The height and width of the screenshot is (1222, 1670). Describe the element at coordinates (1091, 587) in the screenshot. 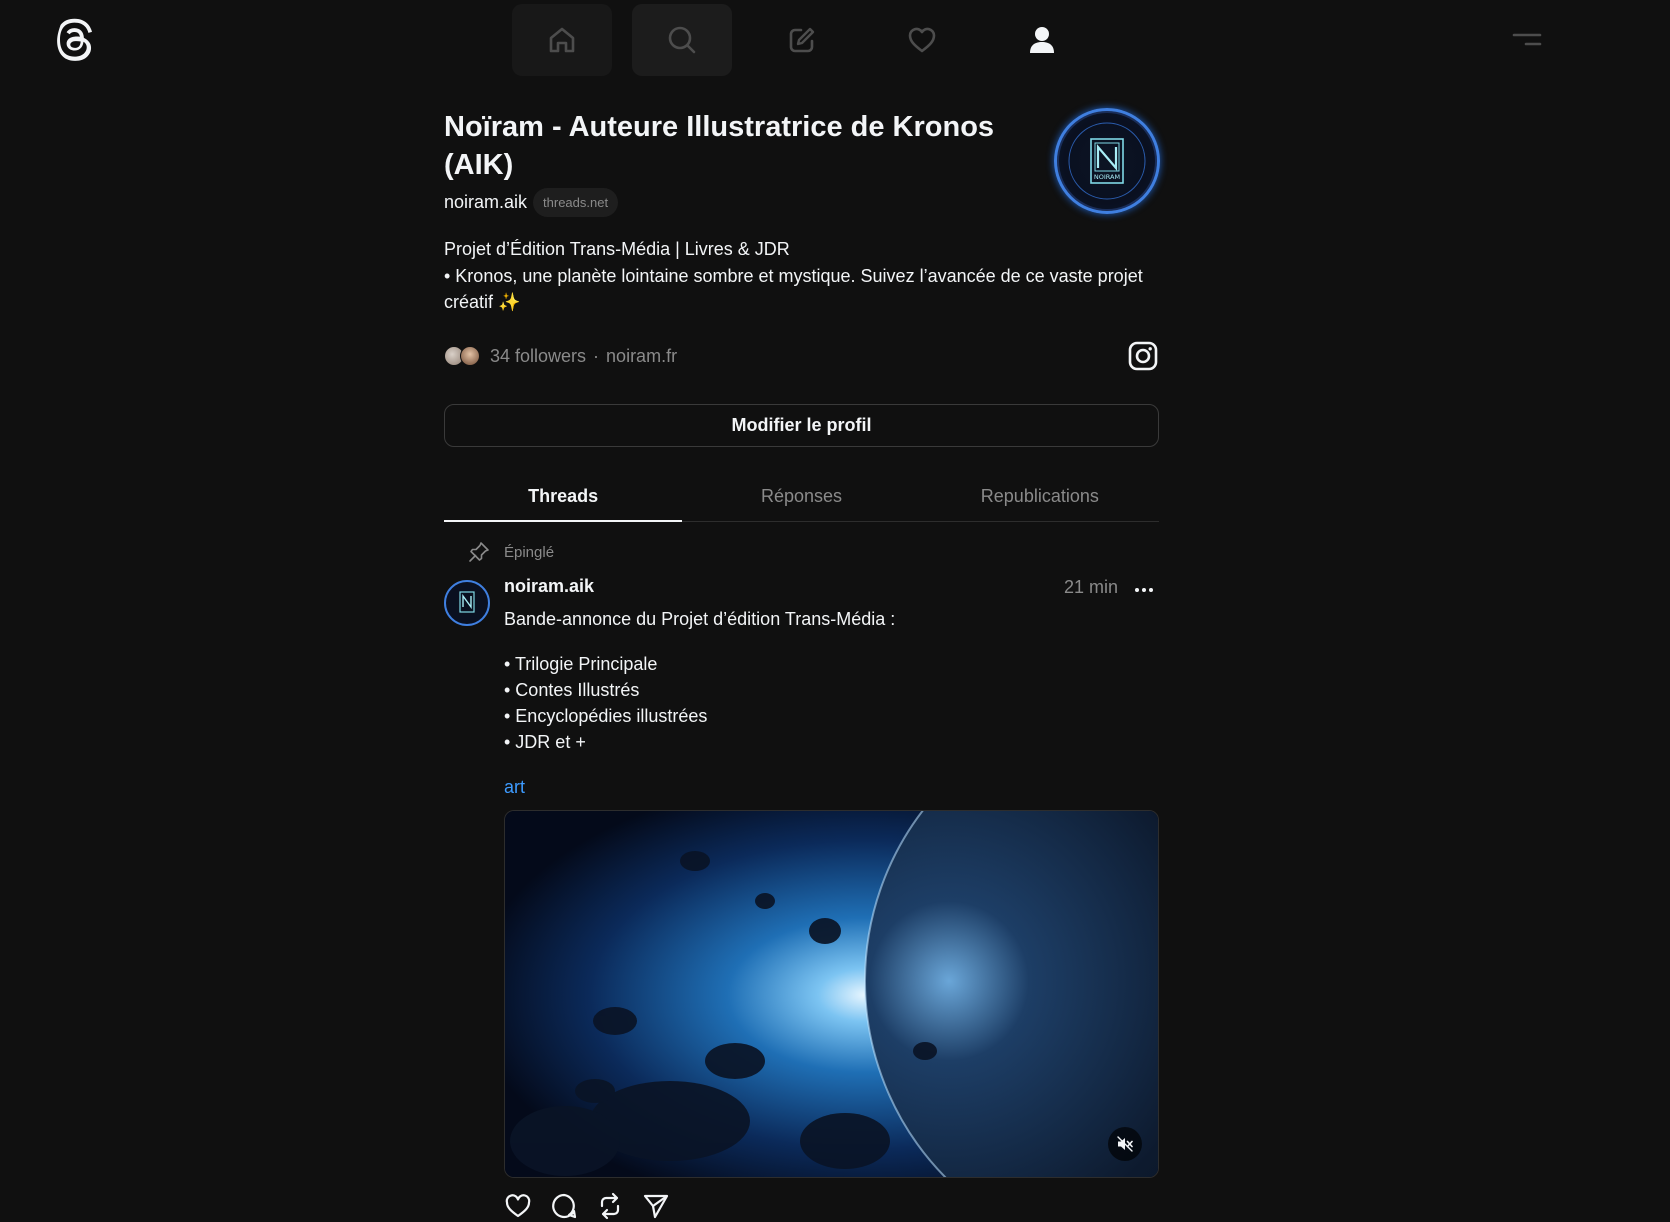

I see `post-timestamp: 21 min` at that location.